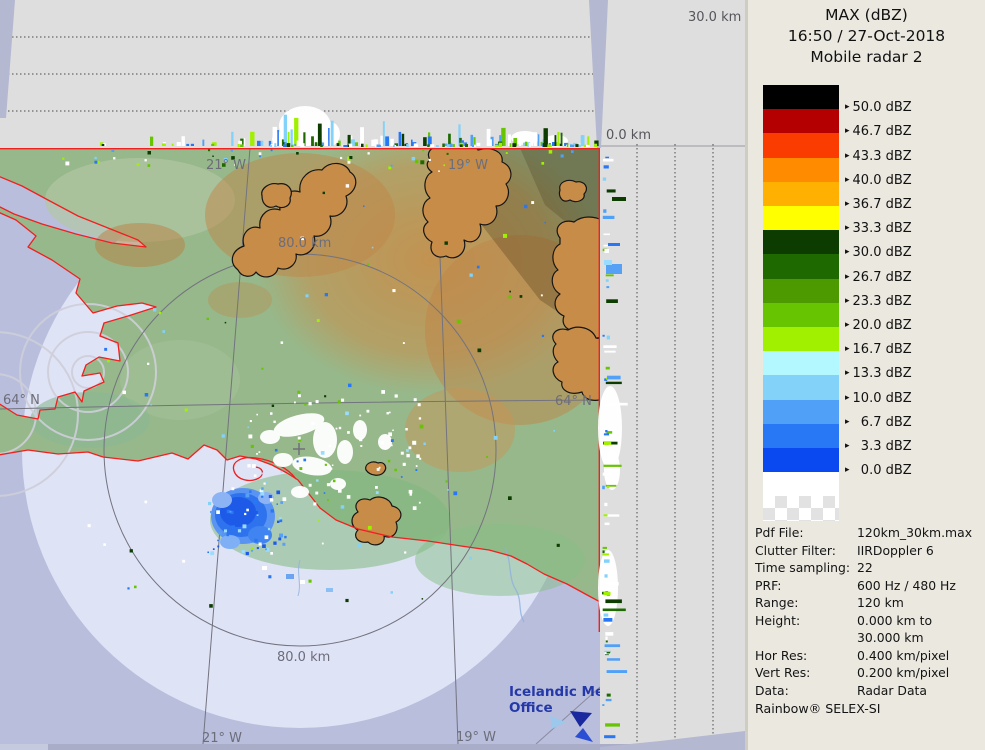 Image resolution: width=985 pixels, height=750 pixels. What do you see at coordinates (882, 374) in the screenshot?
I see `legend-label-text: 13.3 dBZ` at bounding box center [882, 374].